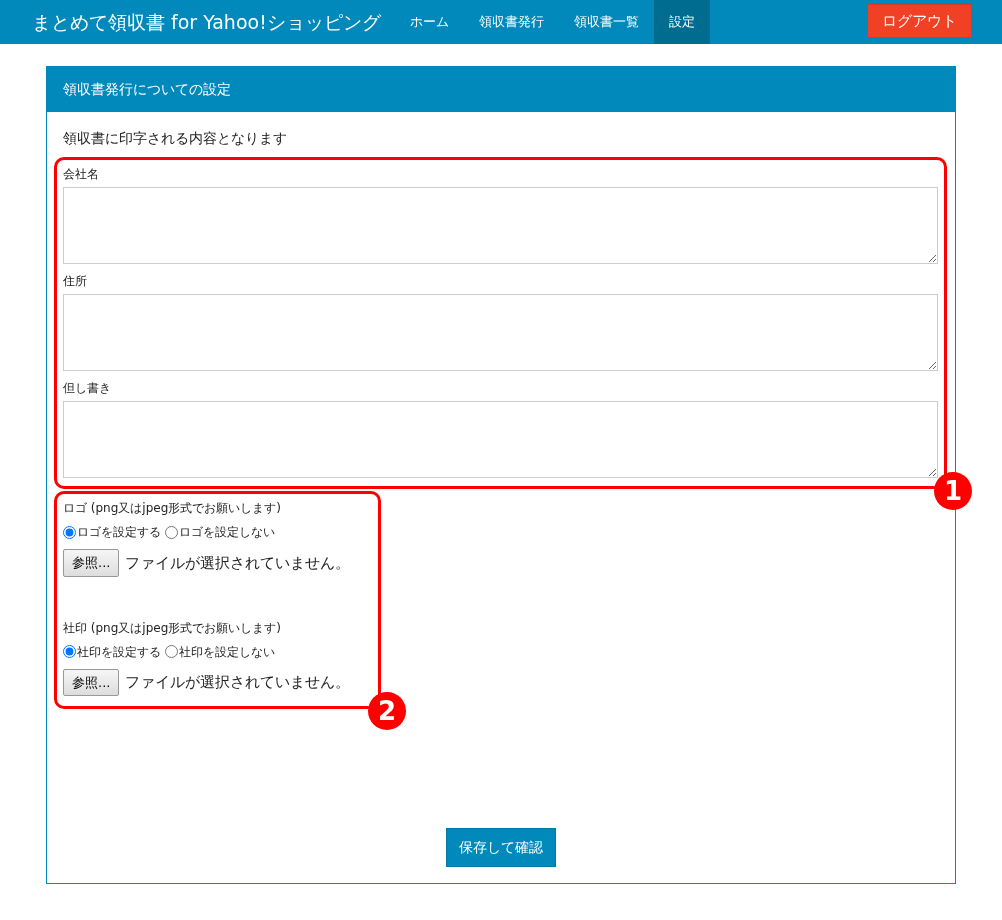  I want to click on nav-tab: ホーム, so click(429, 22).